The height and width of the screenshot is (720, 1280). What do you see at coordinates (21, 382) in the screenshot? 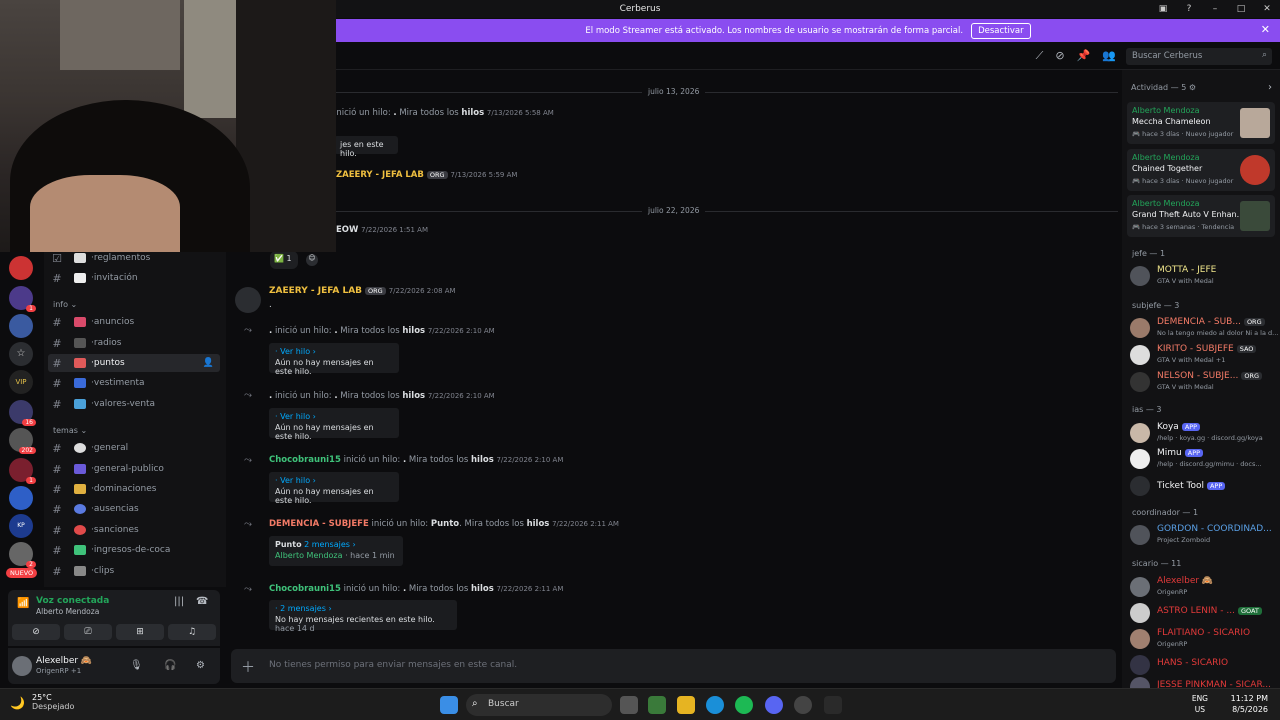
I see `server-icon: VIP` at bounding box center [21, 382].